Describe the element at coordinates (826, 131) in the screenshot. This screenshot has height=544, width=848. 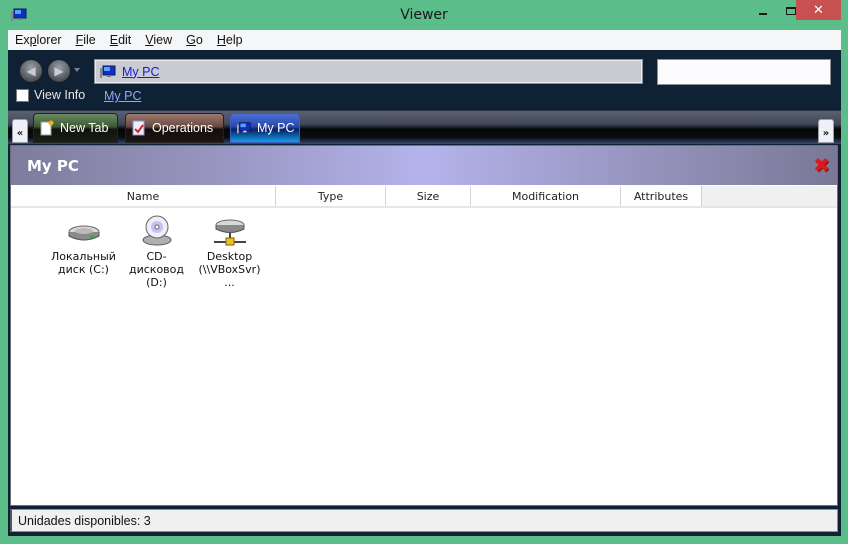
I see `tab-scroll-right-button: »` at that location.